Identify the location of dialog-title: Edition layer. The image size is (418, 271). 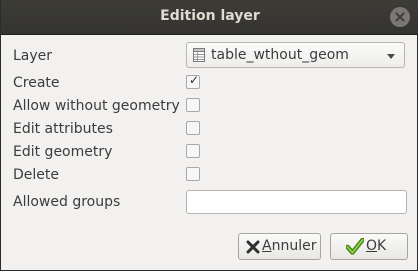
(210, 16).